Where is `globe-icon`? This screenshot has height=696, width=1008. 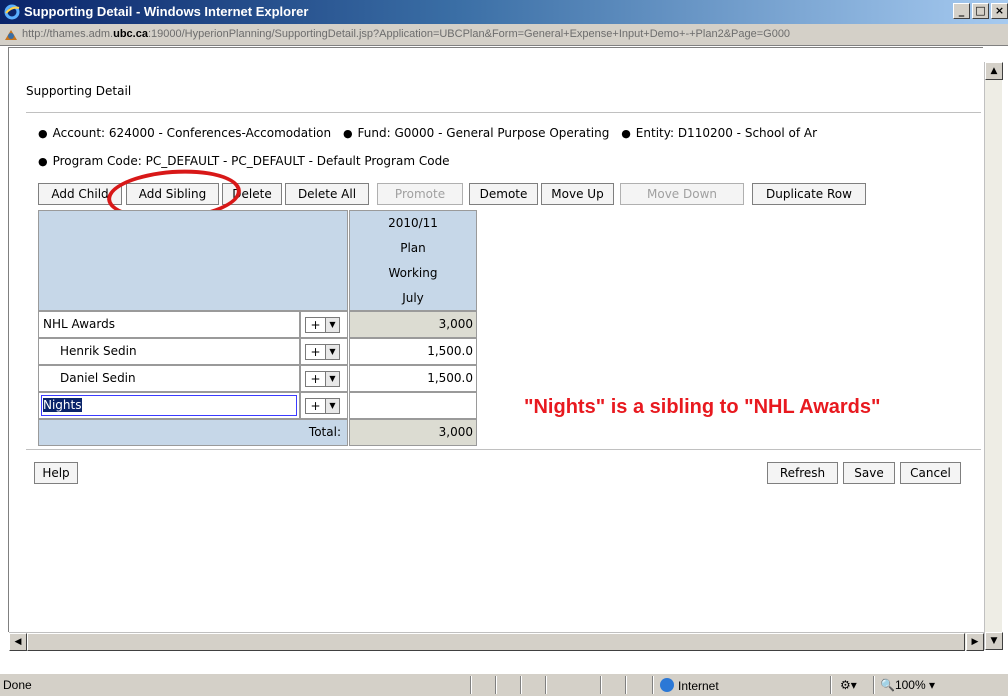
globe-icon is located at coordinates (667, 685).